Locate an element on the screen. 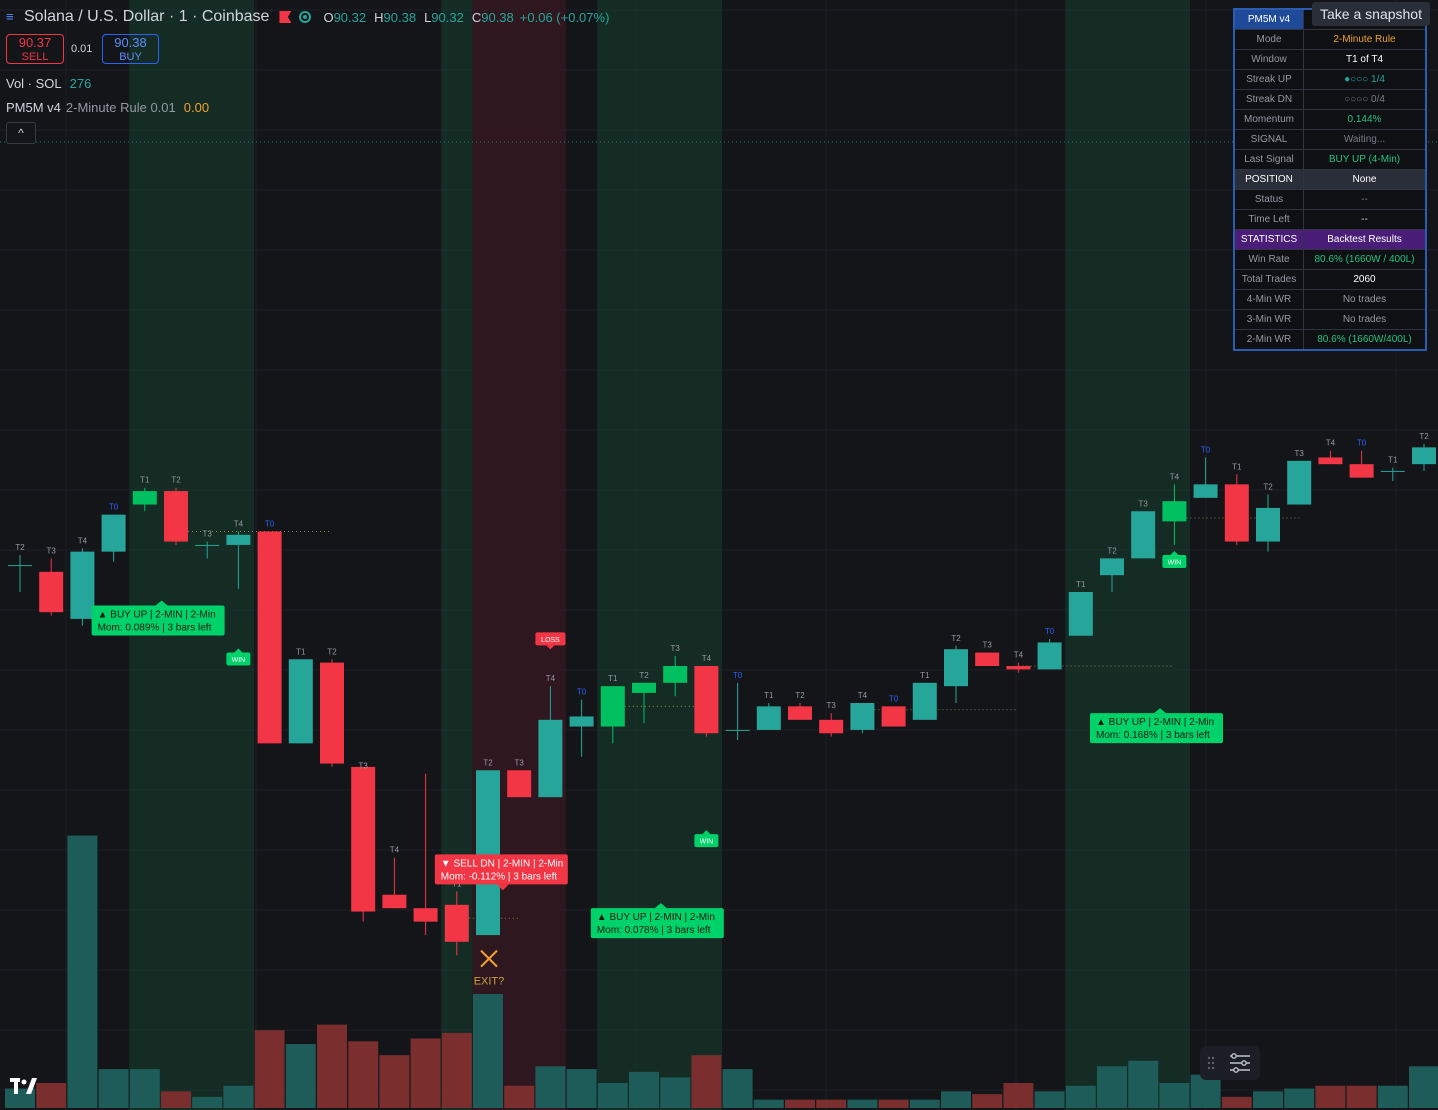 The height and width of the screenshot is (1110, 1438). spread-value: 0.01 is located at coordinates (82, 49).